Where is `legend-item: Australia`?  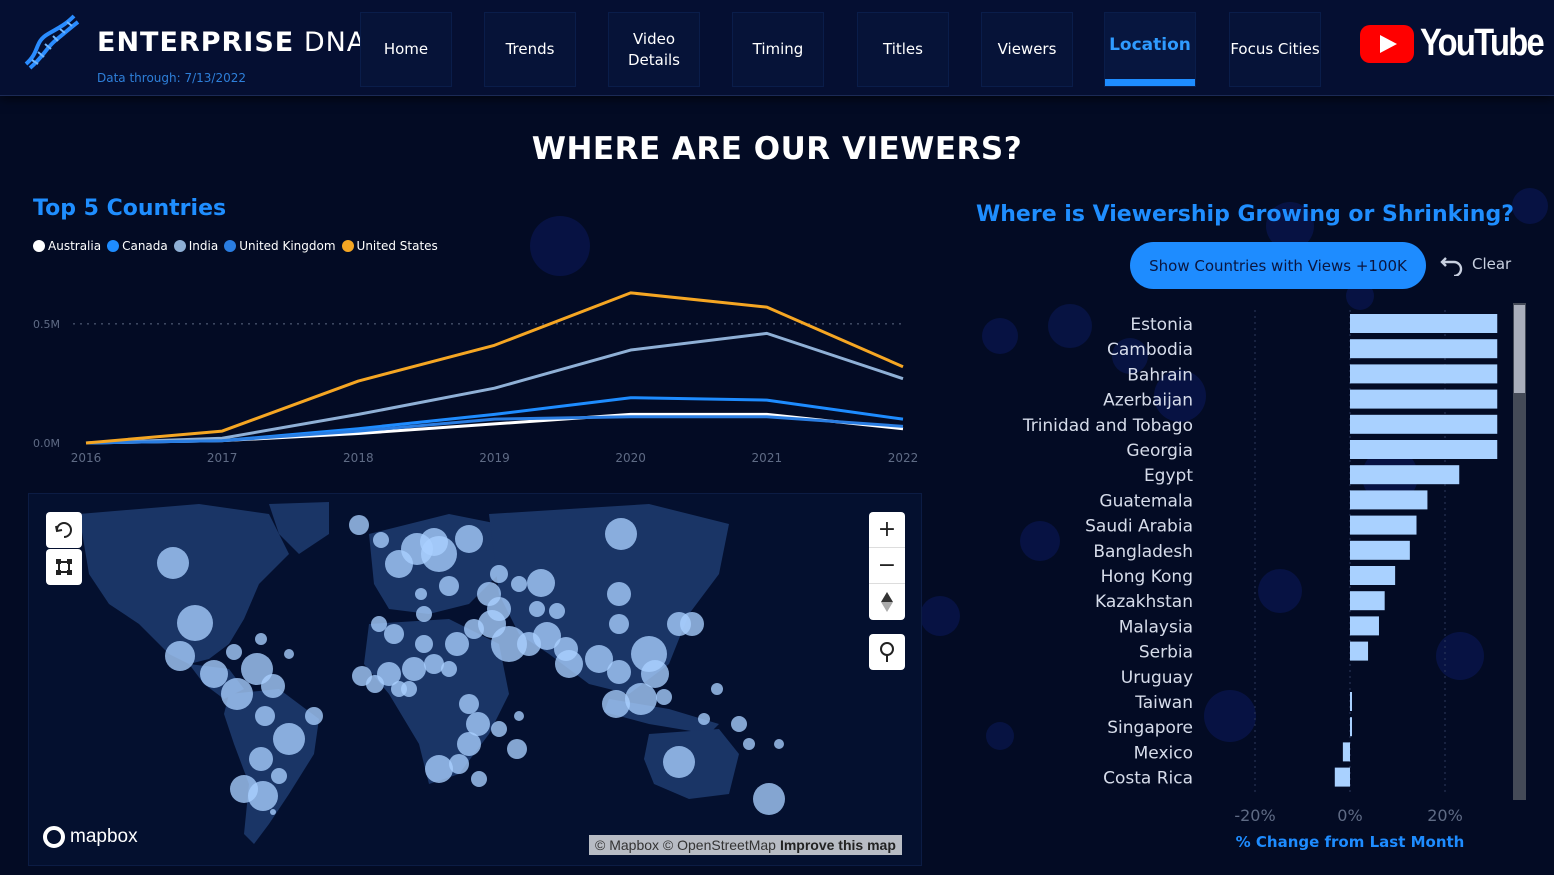
legend-item: Australia is located at coordinates (67, 246).